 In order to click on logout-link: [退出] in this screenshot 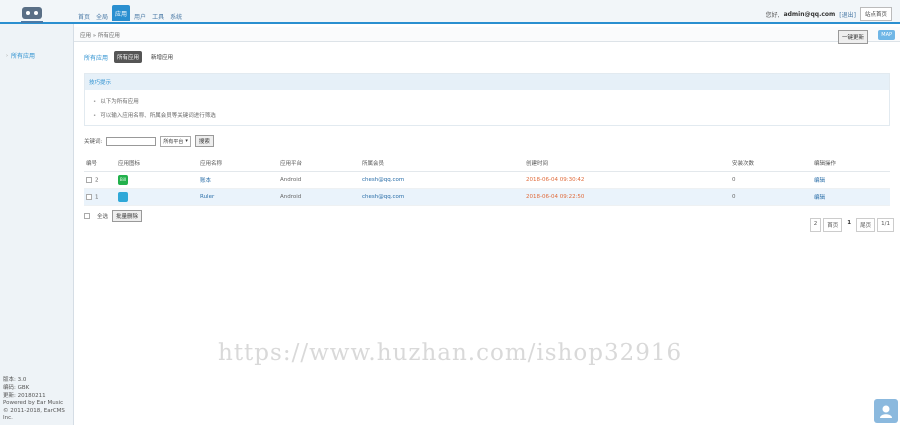, I will do `click(847, 14)`.